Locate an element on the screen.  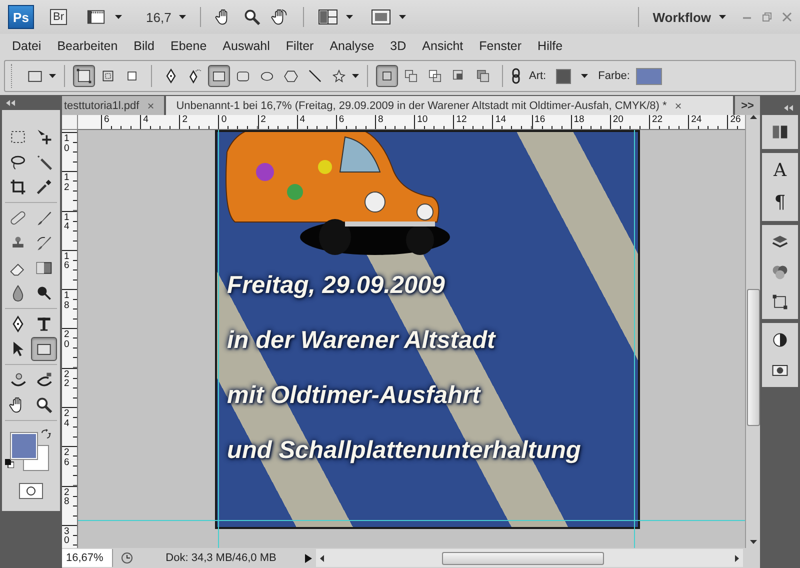
ruler-number: 4 is located at coordinates (160, 122).